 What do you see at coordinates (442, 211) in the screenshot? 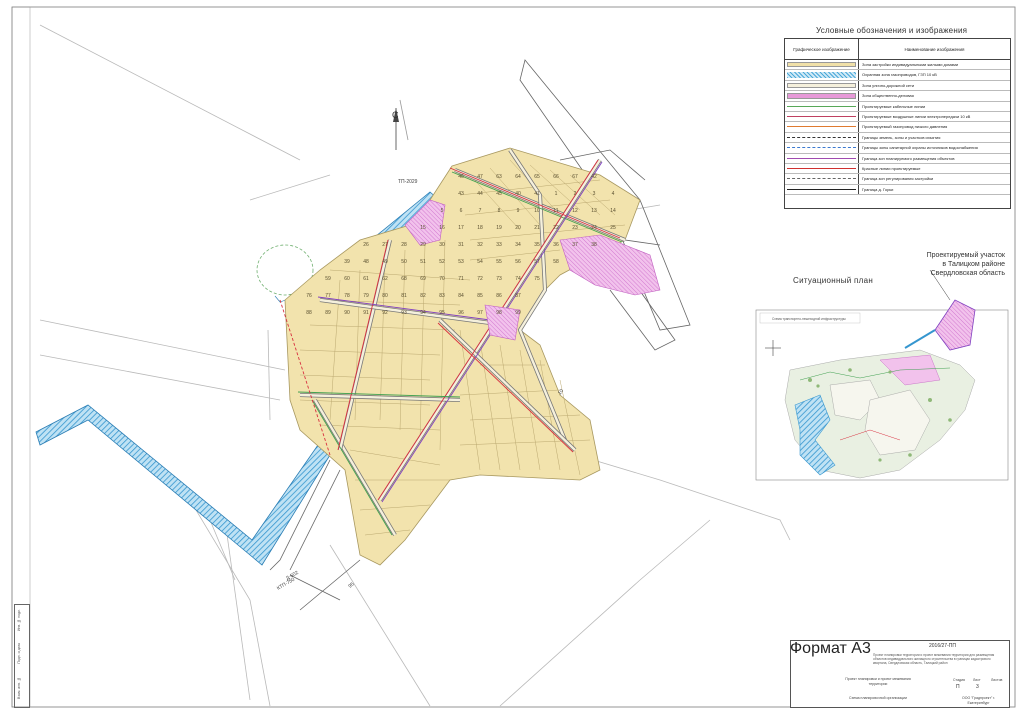
I see `plot-number: 5` at bounding box center [442, 211].